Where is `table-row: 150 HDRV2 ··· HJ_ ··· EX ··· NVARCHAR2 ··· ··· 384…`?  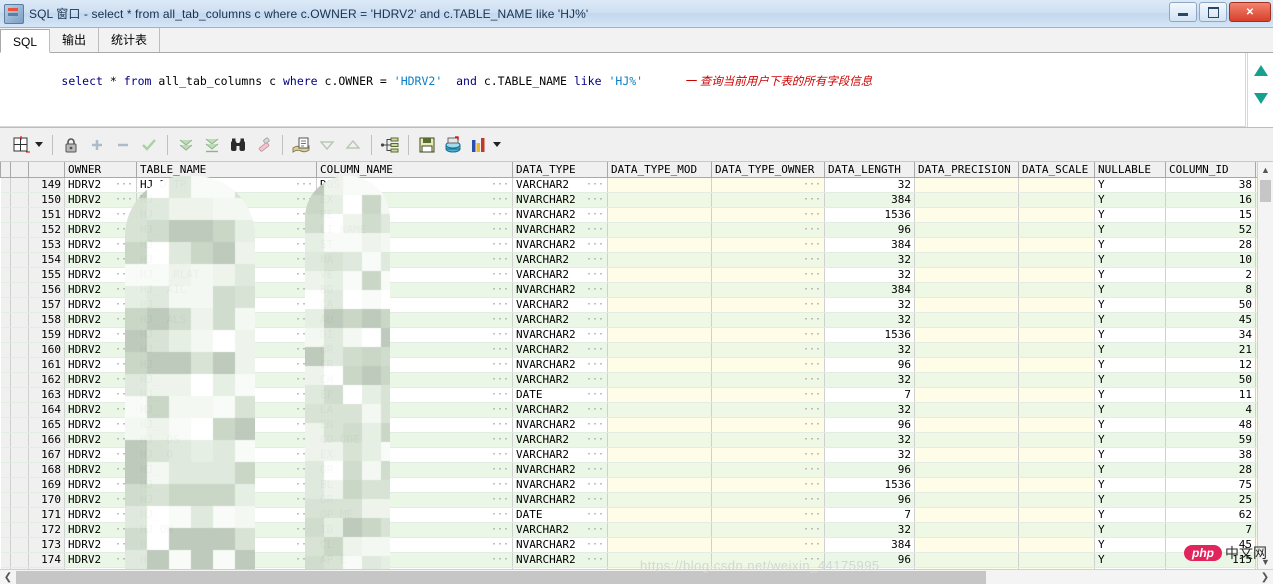 table-row: 150 HDRV2 ··· HJ_ ··· EX ··· NVARCHAR2 ··· ··· 384… is located at coordinates (636, 200).